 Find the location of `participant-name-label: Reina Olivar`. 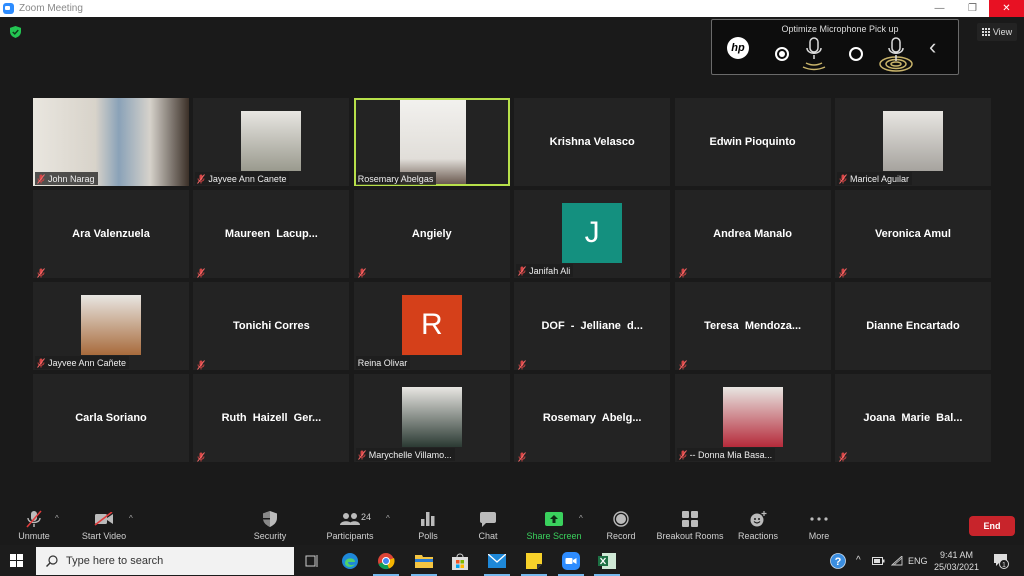

participant-name-label: Reina Olivar is located at coordinates (383, 362).